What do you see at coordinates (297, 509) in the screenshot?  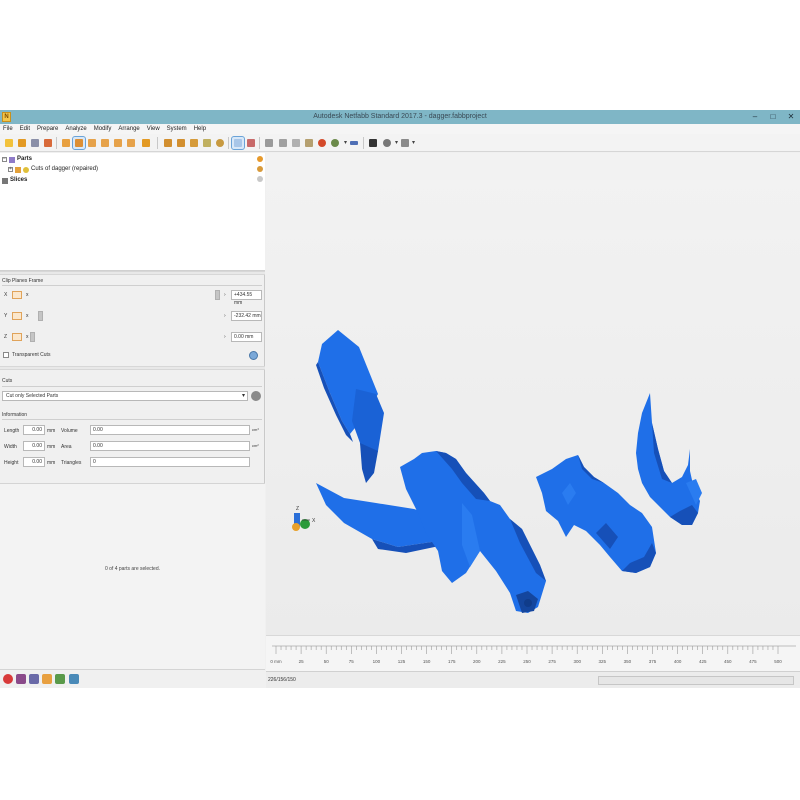 I see `gizmo-z-label: Z` at bounding box center [297, 509].